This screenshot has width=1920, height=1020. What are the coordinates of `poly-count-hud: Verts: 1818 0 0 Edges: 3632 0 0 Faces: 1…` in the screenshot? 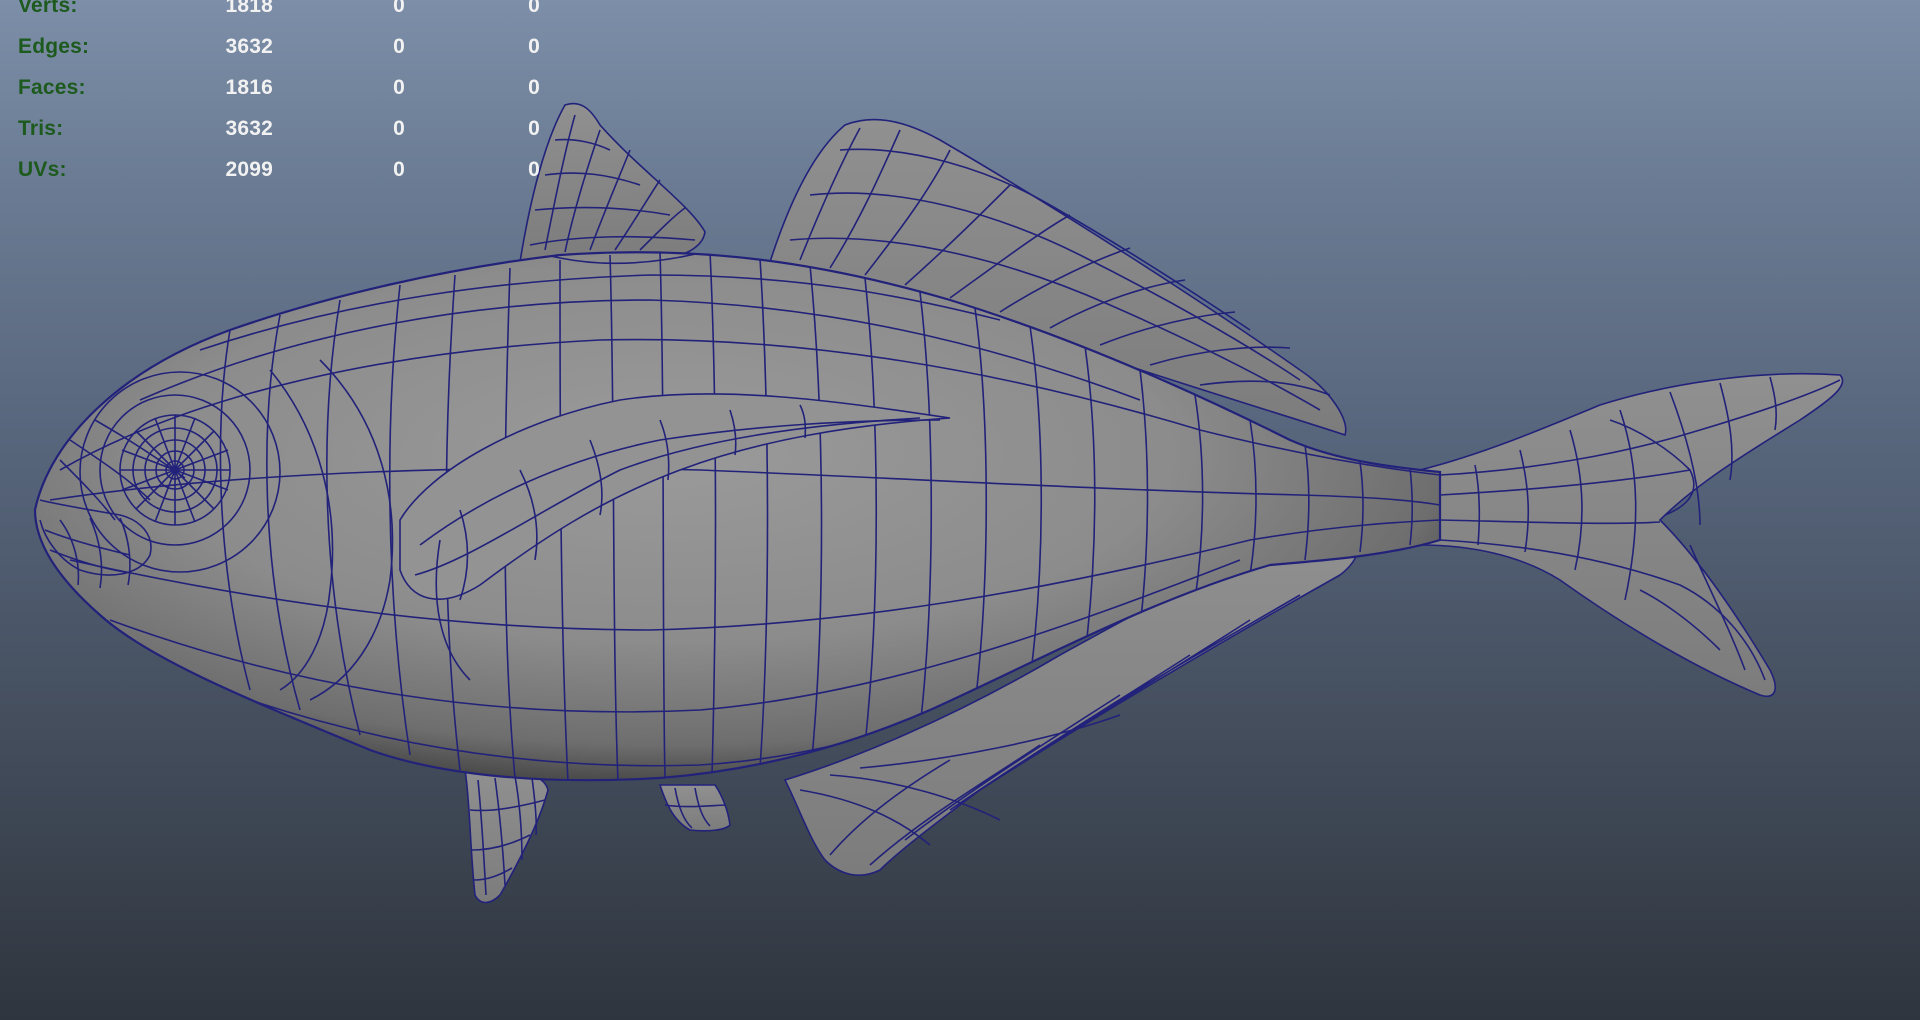 It's located at (279, 99).